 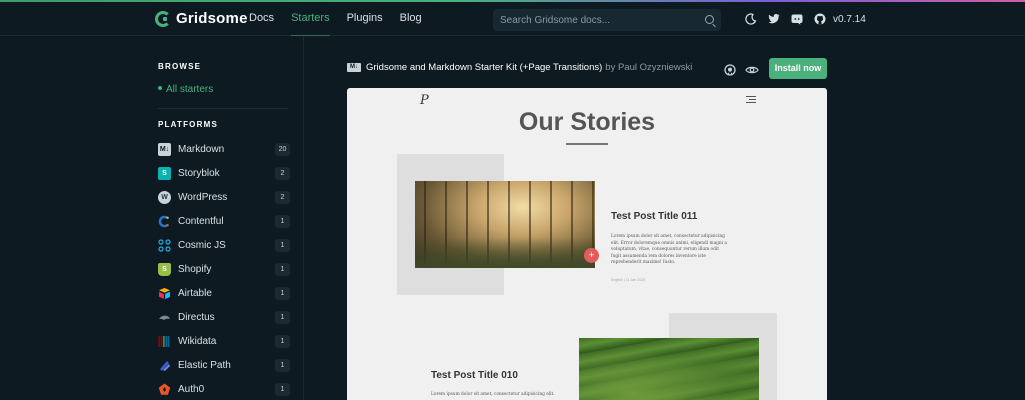 What do you see at coordinates (180, 66) in the screenshot?
I see `browse-title: BROWSE` at bounding box center [180, 66].